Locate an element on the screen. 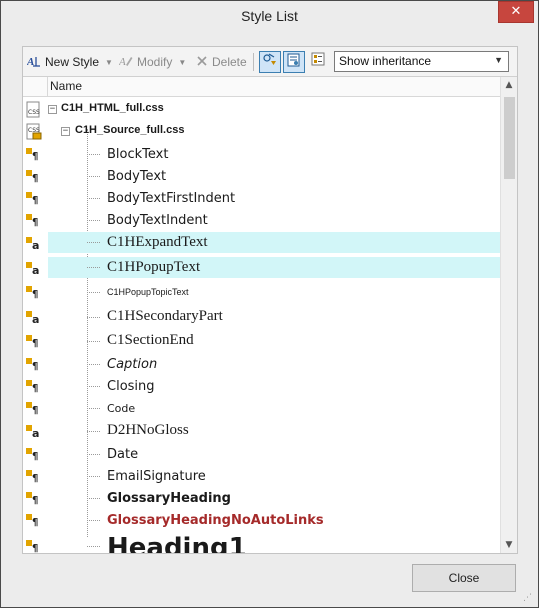 The image size is (539, 608). list-item-label: Closing is located at coordinates (131, 386).